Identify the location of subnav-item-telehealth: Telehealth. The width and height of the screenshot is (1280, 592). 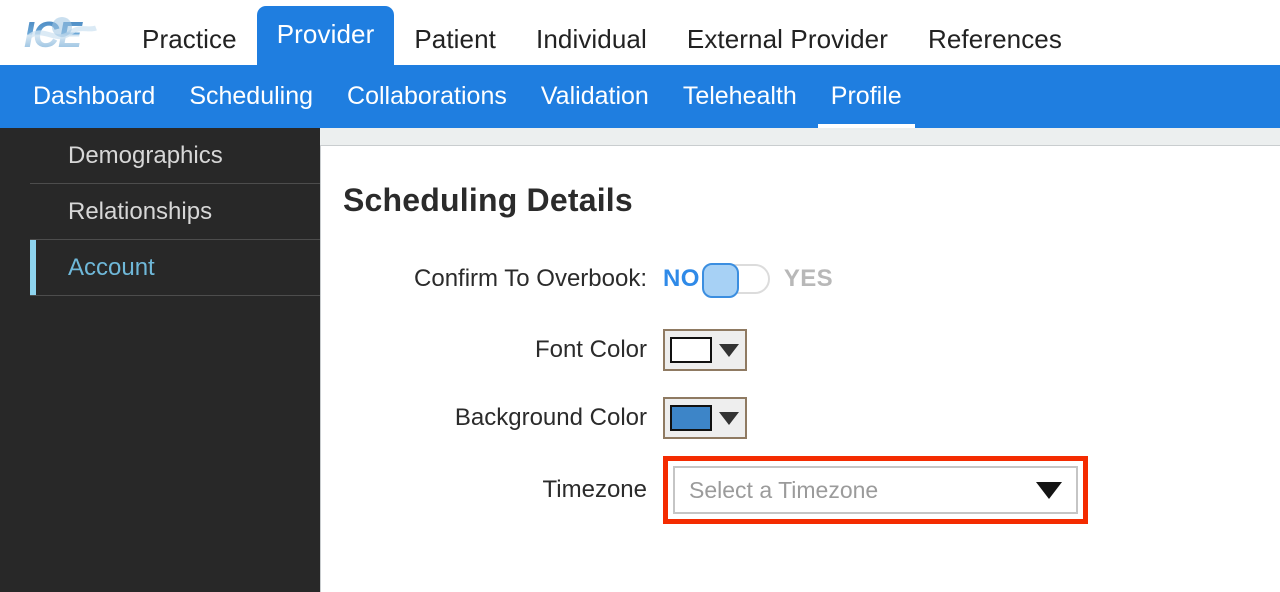
(740, 96).